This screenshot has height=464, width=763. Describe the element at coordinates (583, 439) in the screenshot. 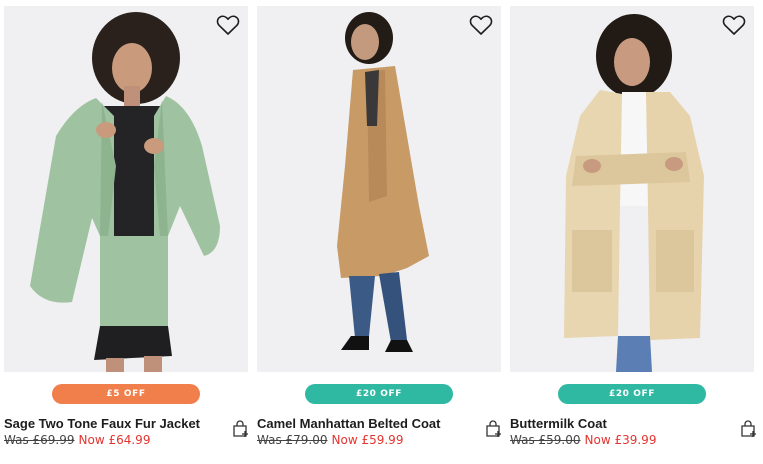

I see `price-block: Was £59.00 Now £39.99` at that location.